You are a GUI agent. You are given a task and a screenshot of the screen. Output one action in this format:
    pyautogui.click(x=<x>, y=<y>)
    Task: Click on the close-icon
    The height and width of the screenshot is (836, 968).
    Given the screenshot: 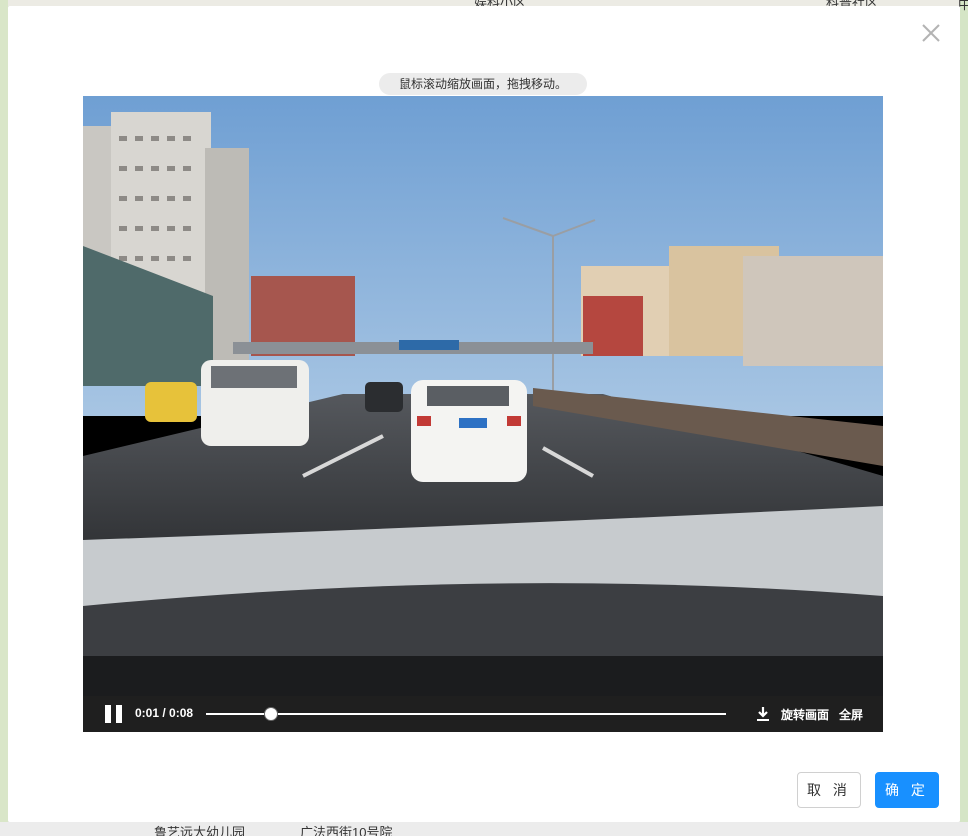 What is the action you would take?
    pyautogui.click(x=931, y=33)
    